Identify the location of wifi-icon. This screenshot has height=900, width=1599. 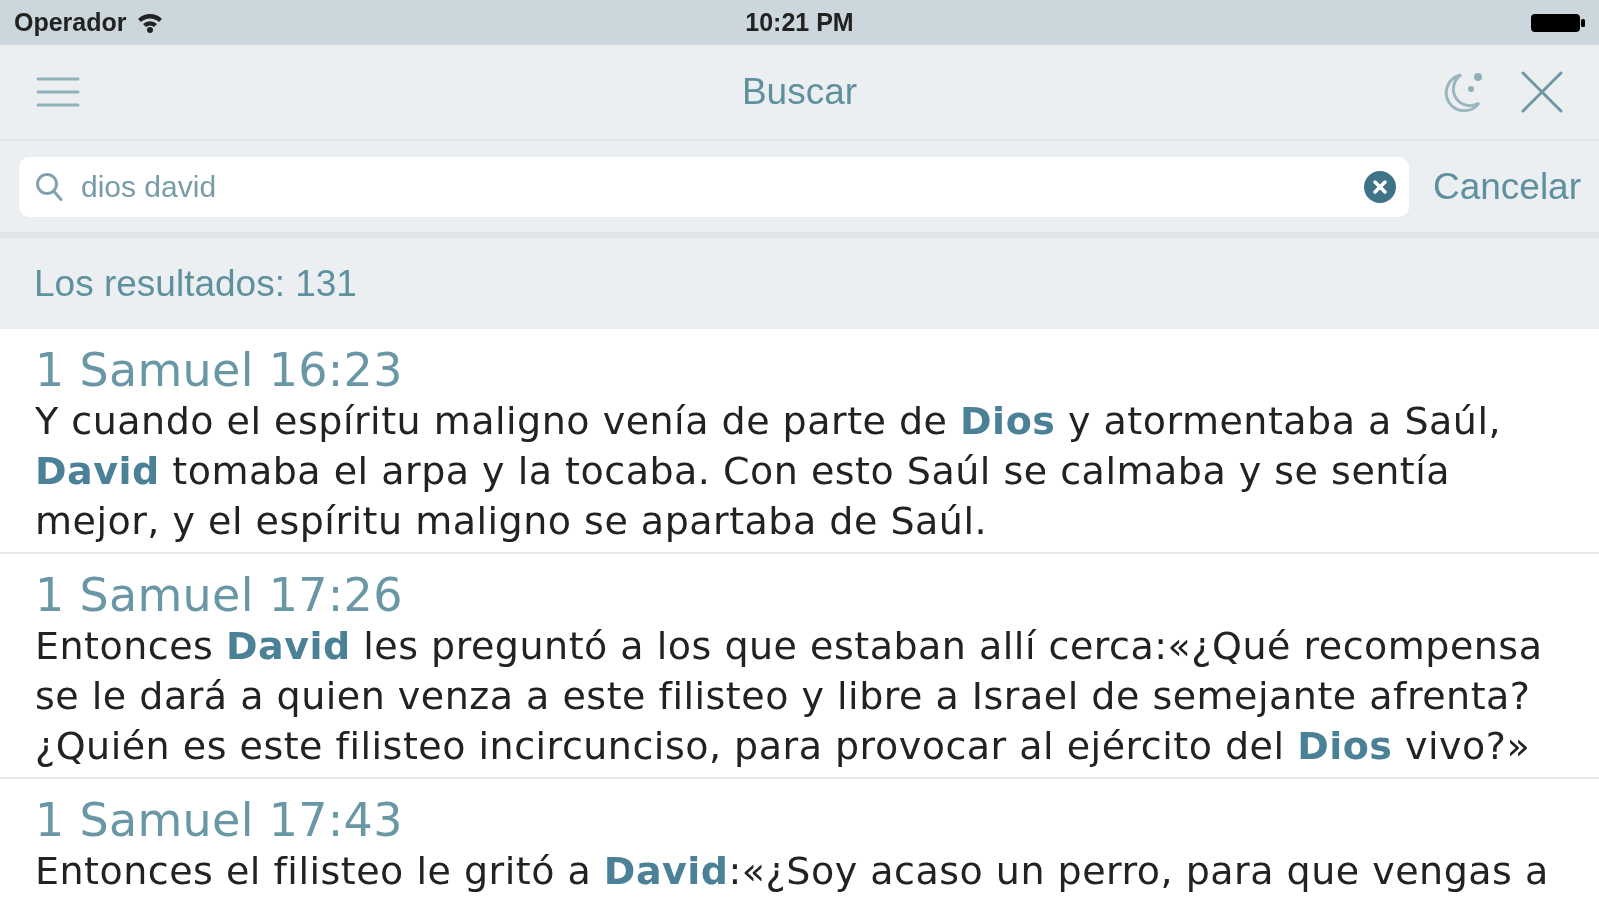
(149, 22).